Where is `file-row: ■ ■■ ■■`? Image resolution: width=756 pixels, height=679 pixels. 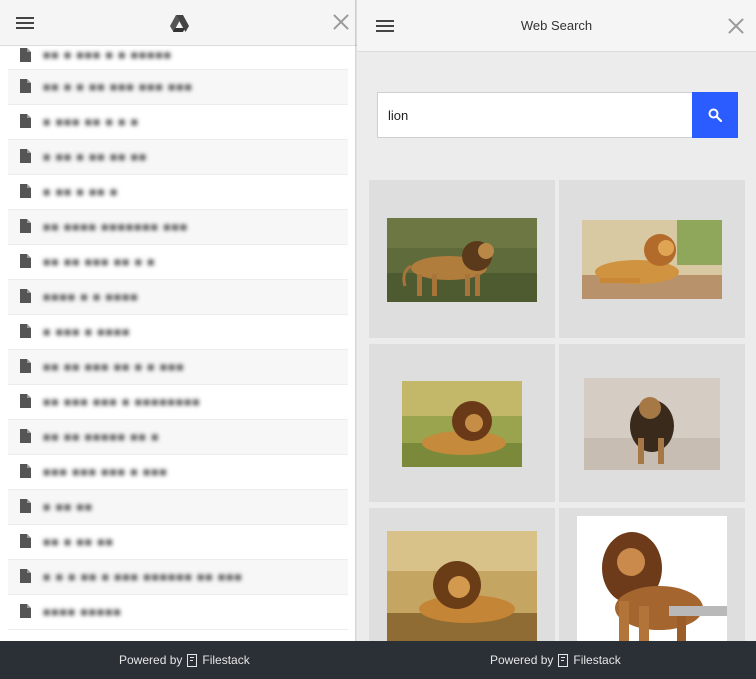
file-row: ■ ■■ ■■ is located at coordinates (178, 507).